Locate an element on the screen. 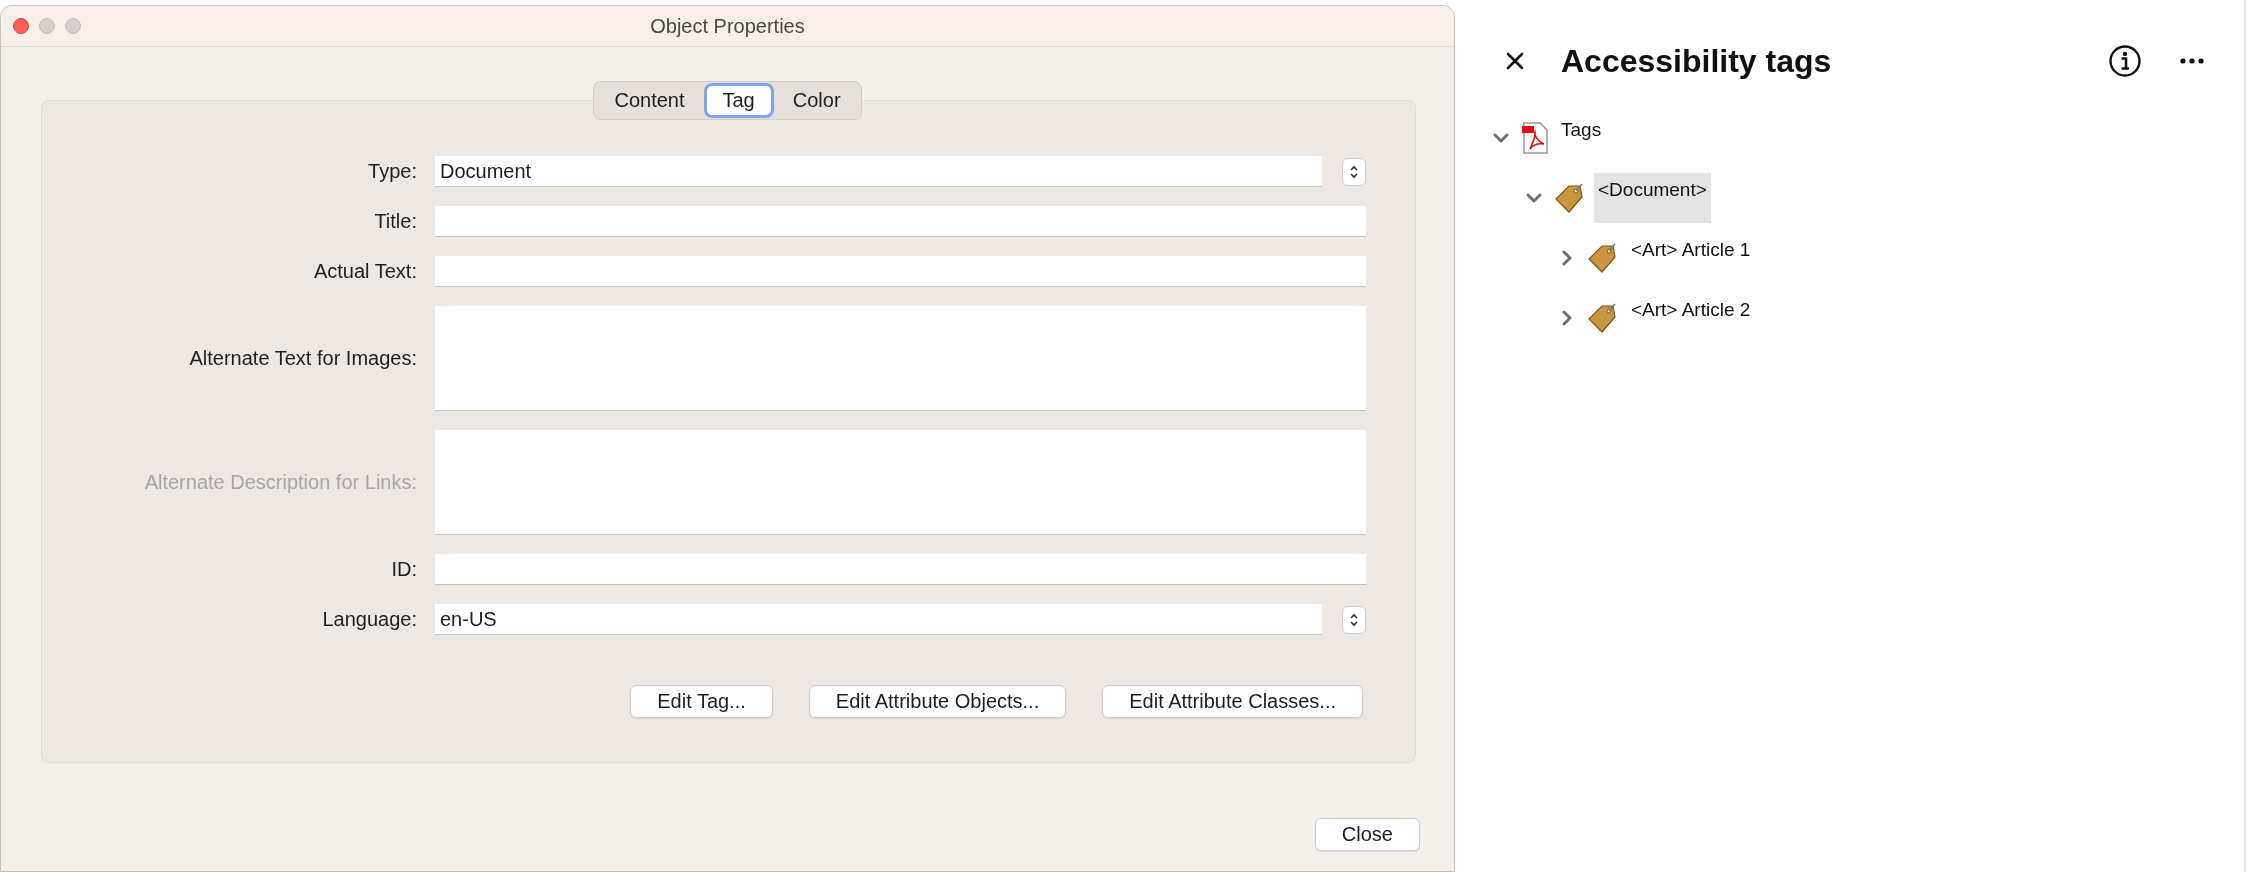 Image resolution: width=2256 pixels, height=872 pixels. pdf-file-icon is located at coordinates (1535, 138).